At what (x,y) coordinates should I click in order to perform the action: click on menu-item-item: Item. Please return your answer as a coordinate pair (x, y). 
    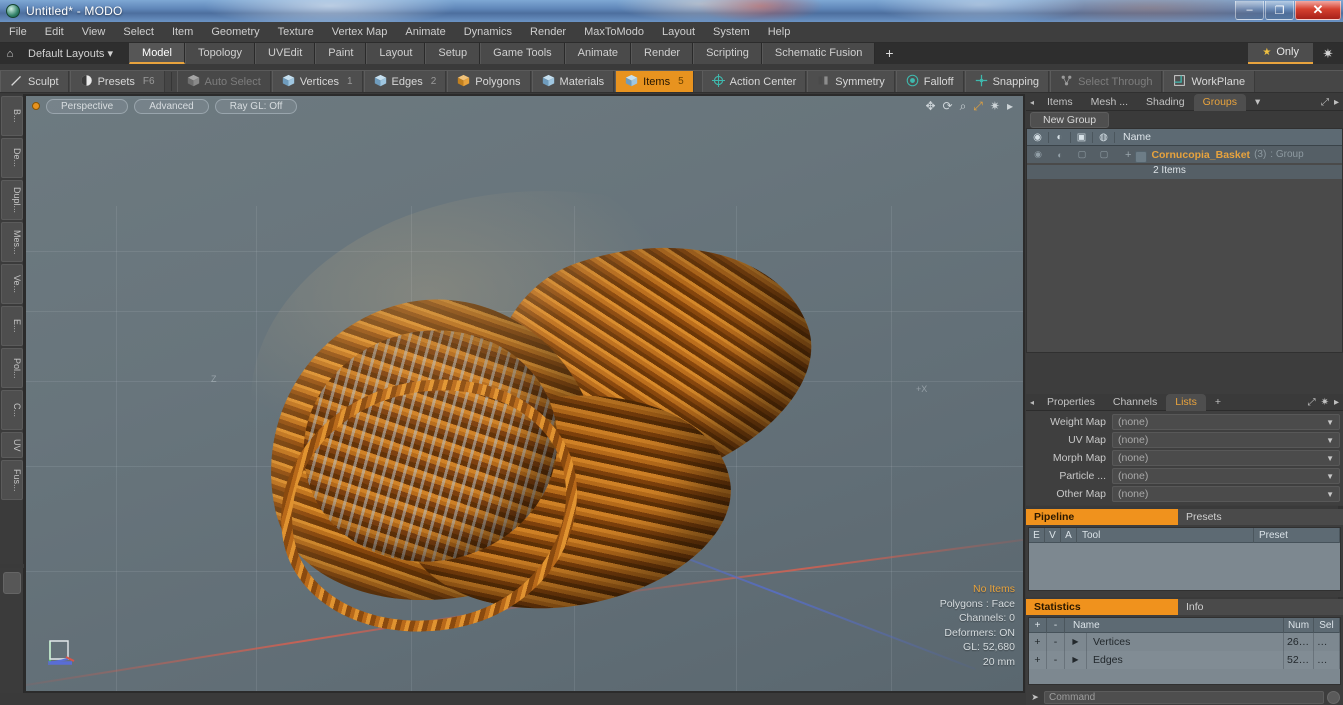
    Looking at the image, I should click on (182, 32).